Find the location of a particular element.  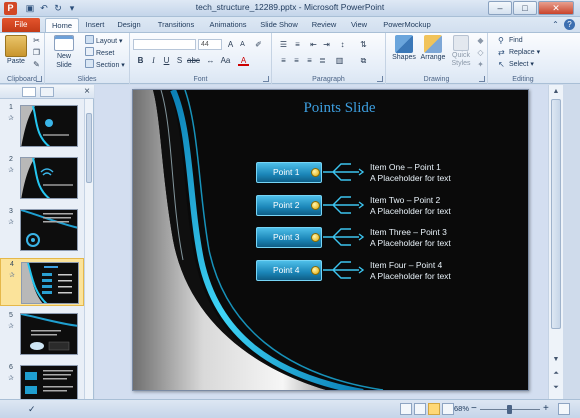

align-left-icon: ≡ is located at coordinates (283, 60).